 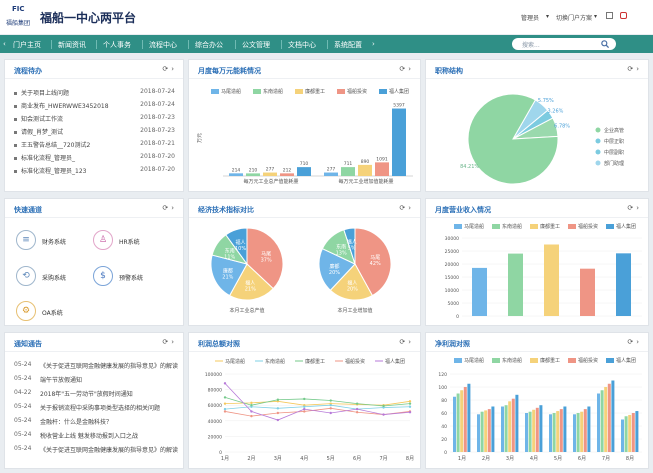 What do you see at coordinates (94, 93) in the screenshot?
I see `list-item: 关于项目上线问题 2018-07-24` at bounding box center [94, 93].